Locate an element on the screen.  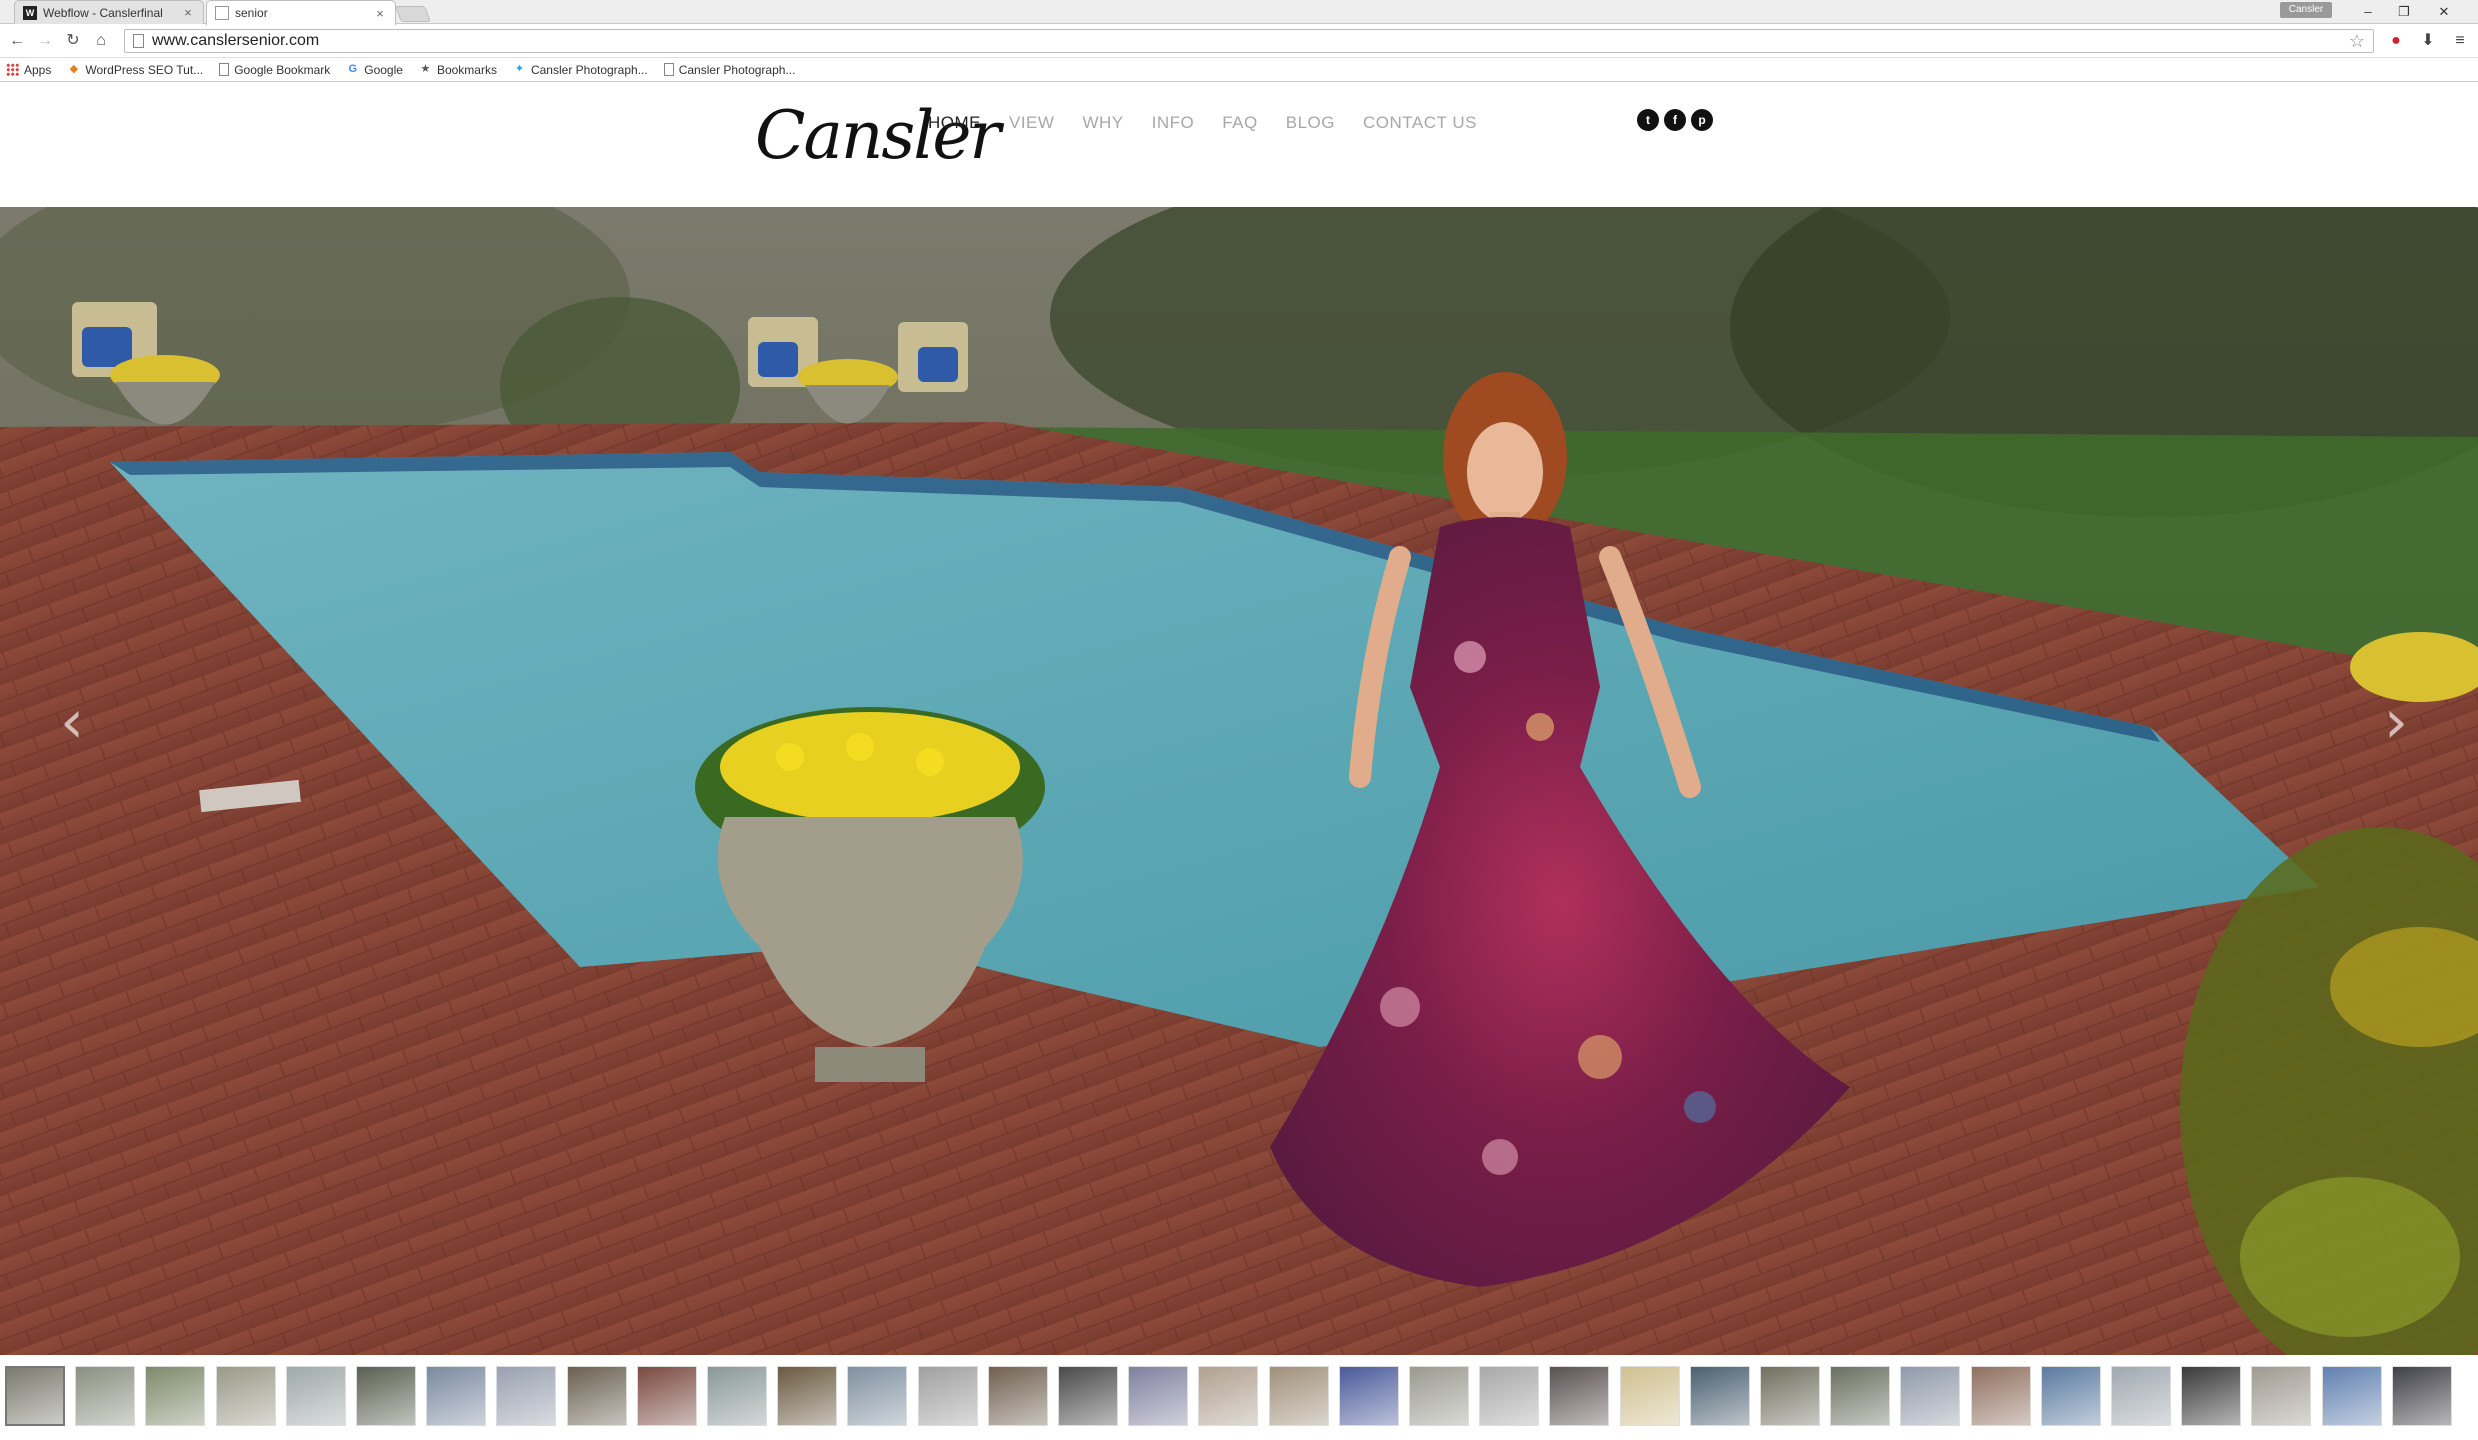
download-icon: ⬇ is located at coordinates (2428, 41).